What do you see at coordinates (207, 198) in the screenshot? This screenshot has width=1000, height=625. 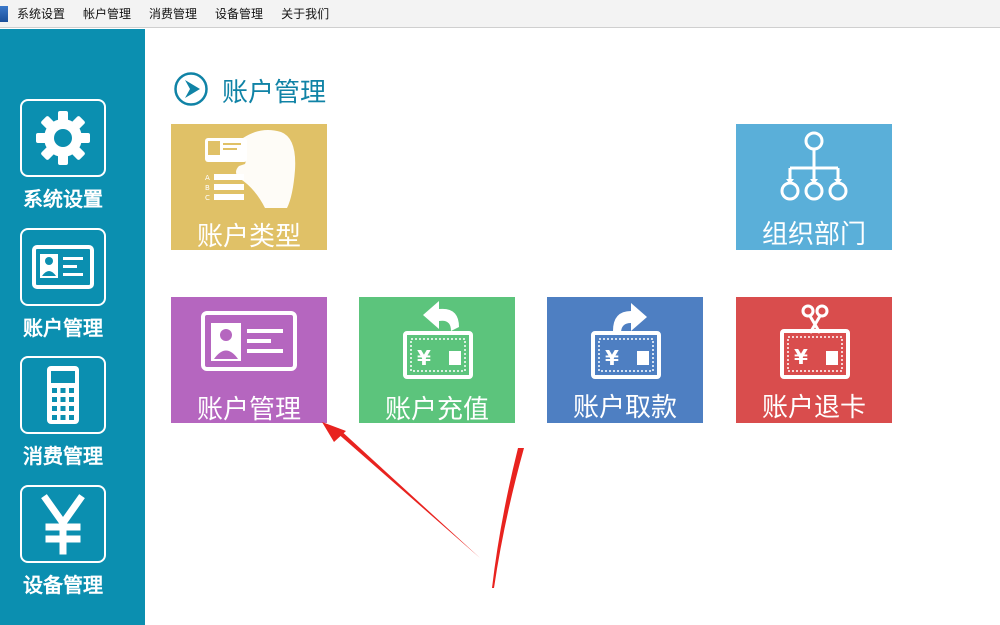 I see `svg-text: C` at bounding box center [207, 198].